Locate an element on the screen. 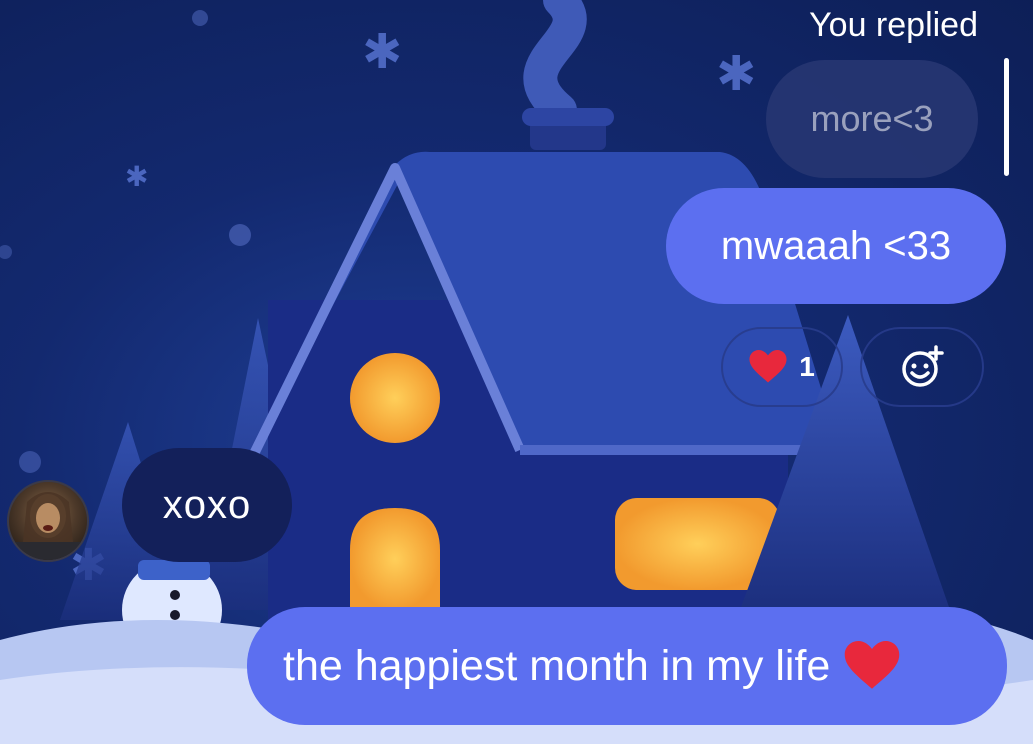 Image resolution: width=1033 pixels, height=744 pixels. message-text: xoxo is located at coordinates (207, 504).